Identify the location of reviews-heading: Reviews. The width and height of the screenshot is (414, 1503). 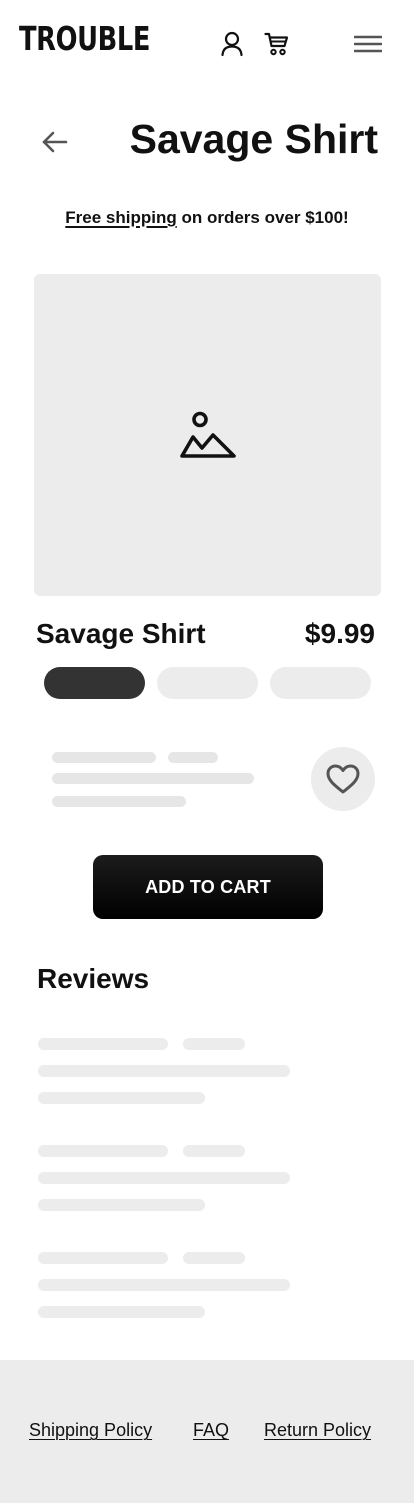
(93, 978).